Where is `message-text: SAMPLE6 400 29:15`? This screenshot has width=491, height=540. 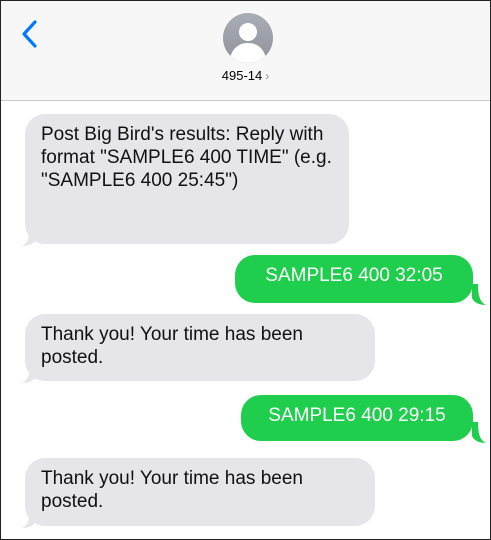
message-text: SAMPLE6 400 29:15 is located at coordinates (357, 415).